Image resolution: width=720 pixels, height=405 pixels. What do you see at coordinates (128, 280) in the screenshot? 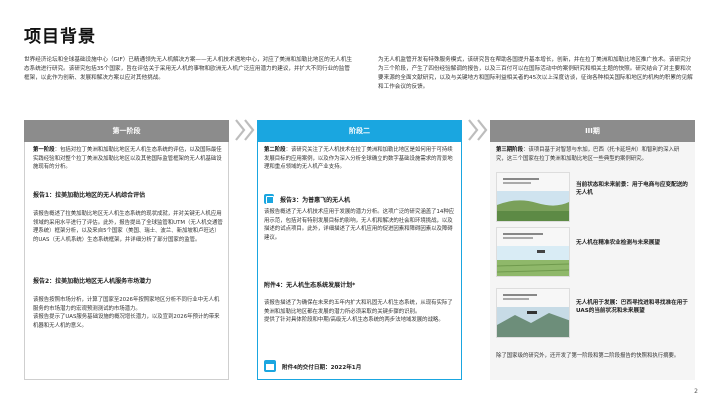
I see `report-2-title: 报告2：拉美加勒比地区无人机服务市场潜力` at bounding box center [128, 280].